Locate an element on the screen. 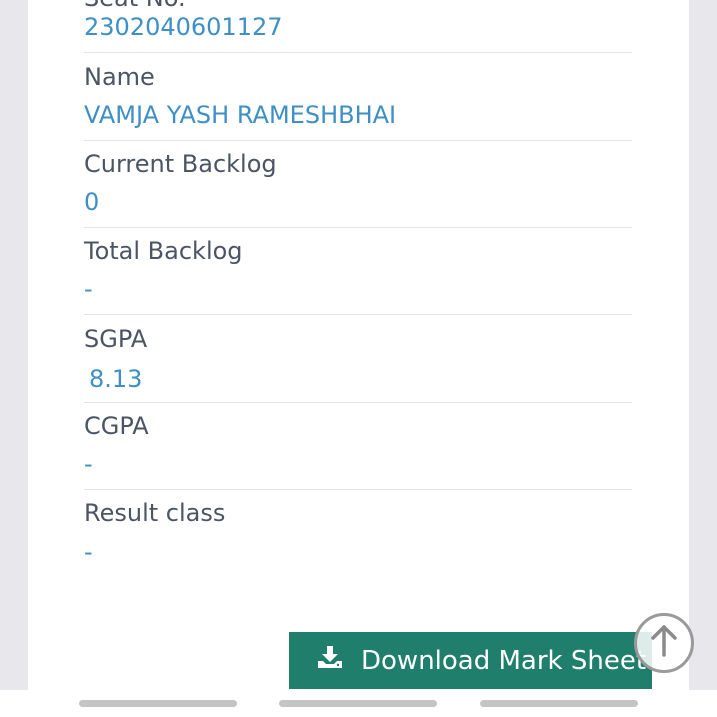 Image resolution: width=717 pixels, height=717 pixels. field-label: Name is located at coordinates (119, 77).